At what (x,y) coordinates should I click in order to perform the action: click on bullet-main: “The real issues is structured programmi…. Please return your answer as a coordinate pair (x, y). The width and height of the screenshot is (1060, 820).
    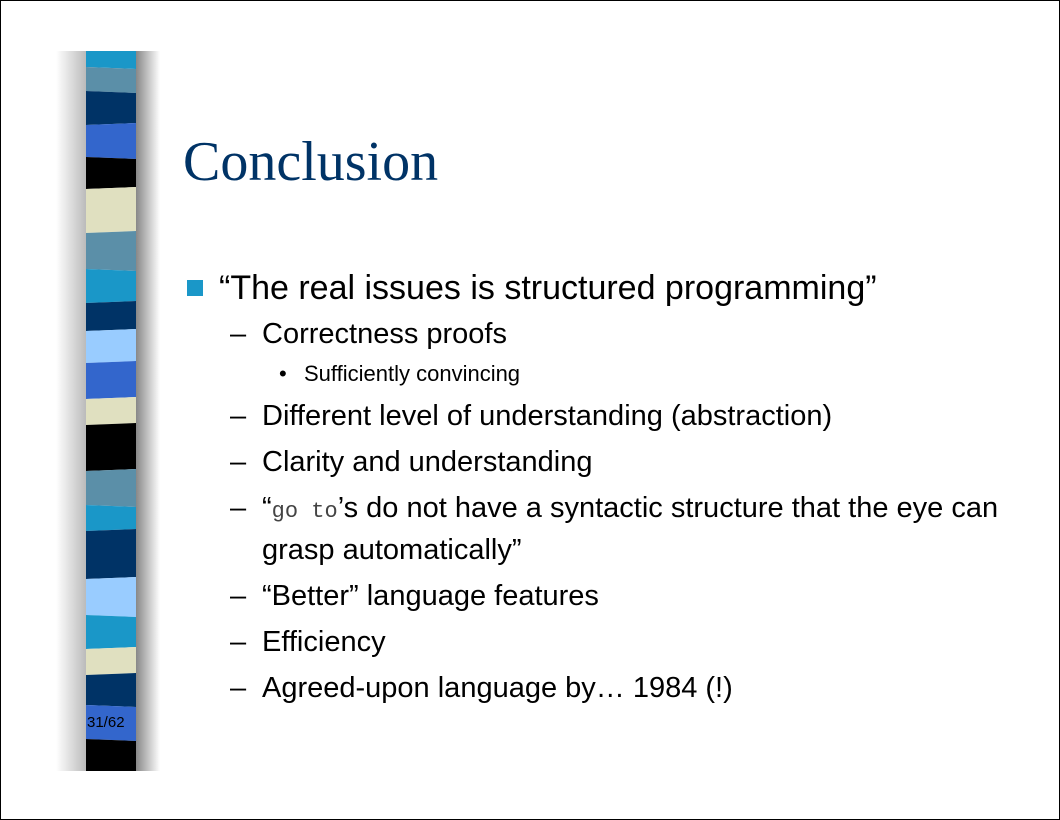
    Looking at the image, I should click on (602, 288).